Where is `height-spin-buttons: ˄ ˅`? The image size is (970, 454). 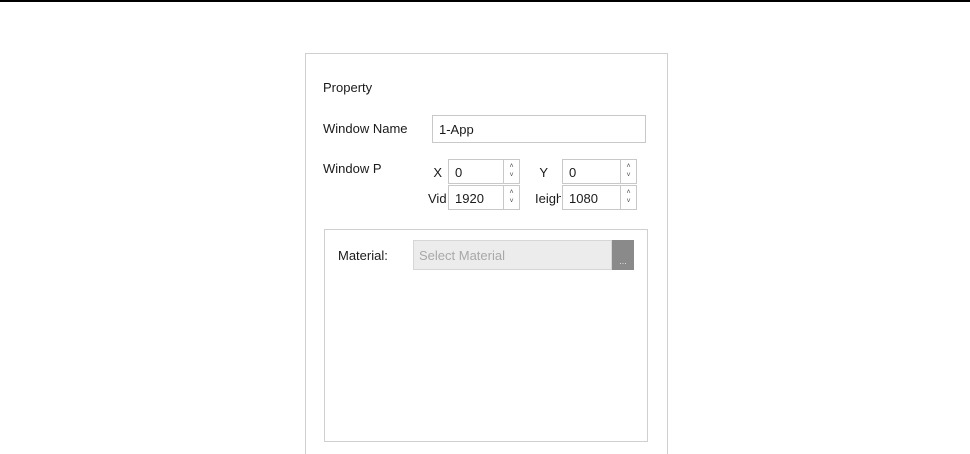 height-spin-buttons: ˄ ˅ is located at coordinates (628, 197).